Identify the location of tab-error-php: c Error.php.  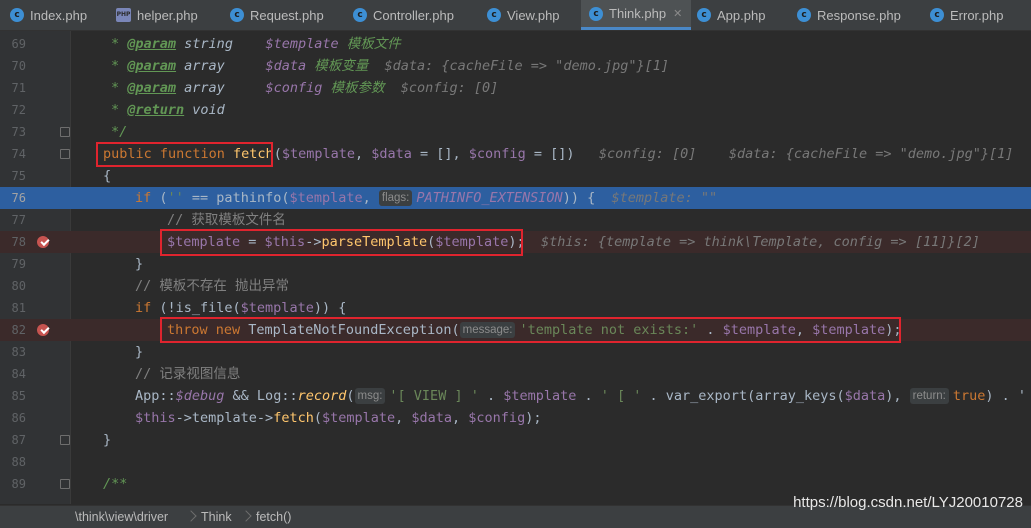
(966, 15).